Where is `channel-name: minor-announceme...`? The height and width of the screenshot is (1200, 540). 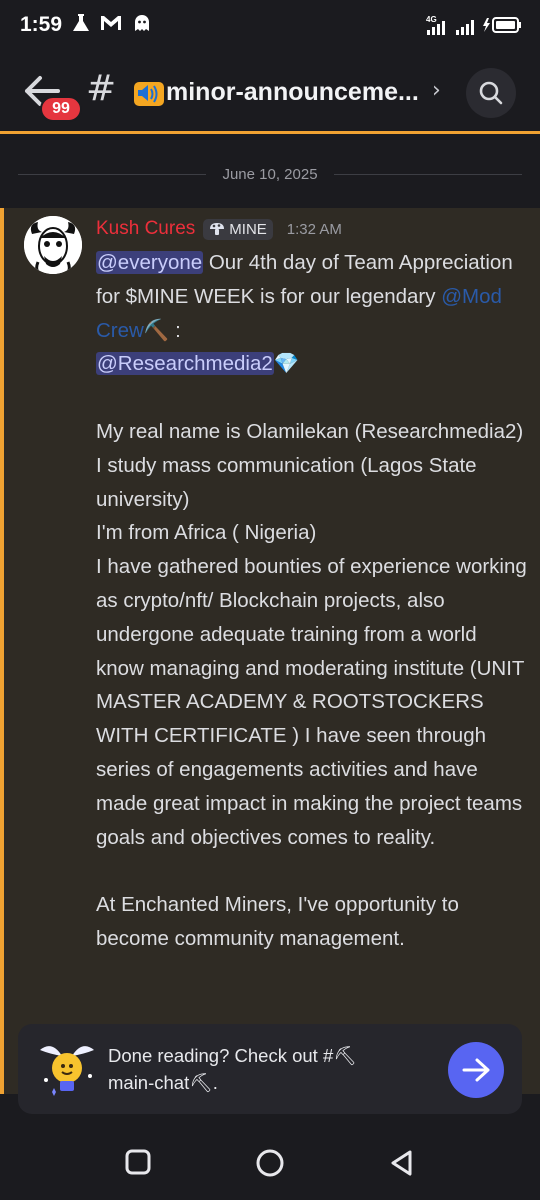 channel-name: minor-announceme... is located at coordinates (292, 92).